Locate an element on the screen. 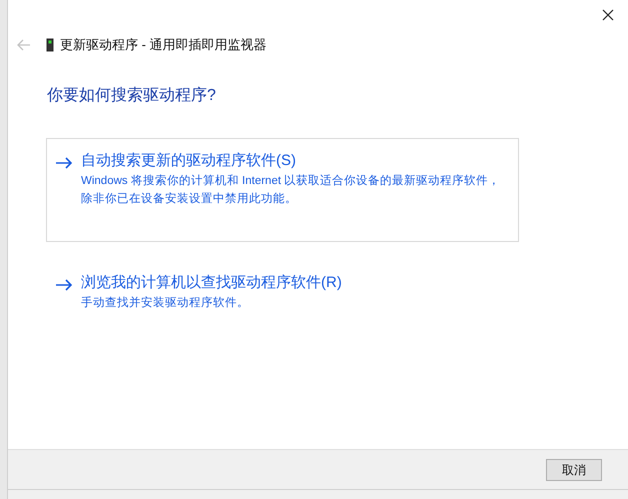  close-icon is located at coordinates (608, 15).